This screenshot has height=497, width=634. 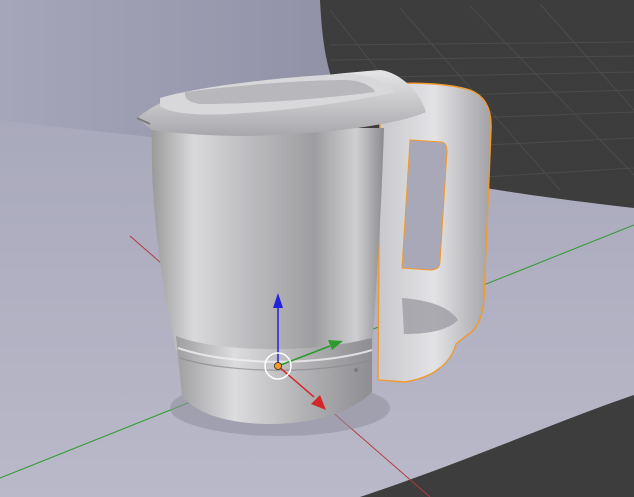 I want to click on handle-opening, so click(x=424, y=205).